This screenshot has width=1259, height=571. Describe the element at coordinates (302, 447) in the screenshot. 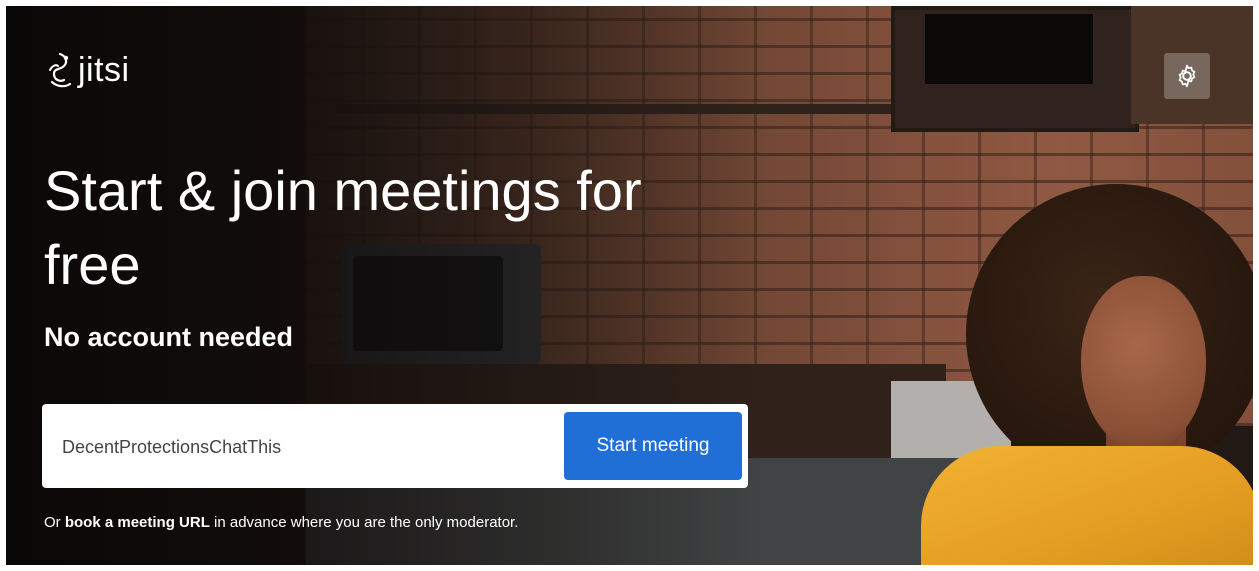

I see `room-name-input` at that location.